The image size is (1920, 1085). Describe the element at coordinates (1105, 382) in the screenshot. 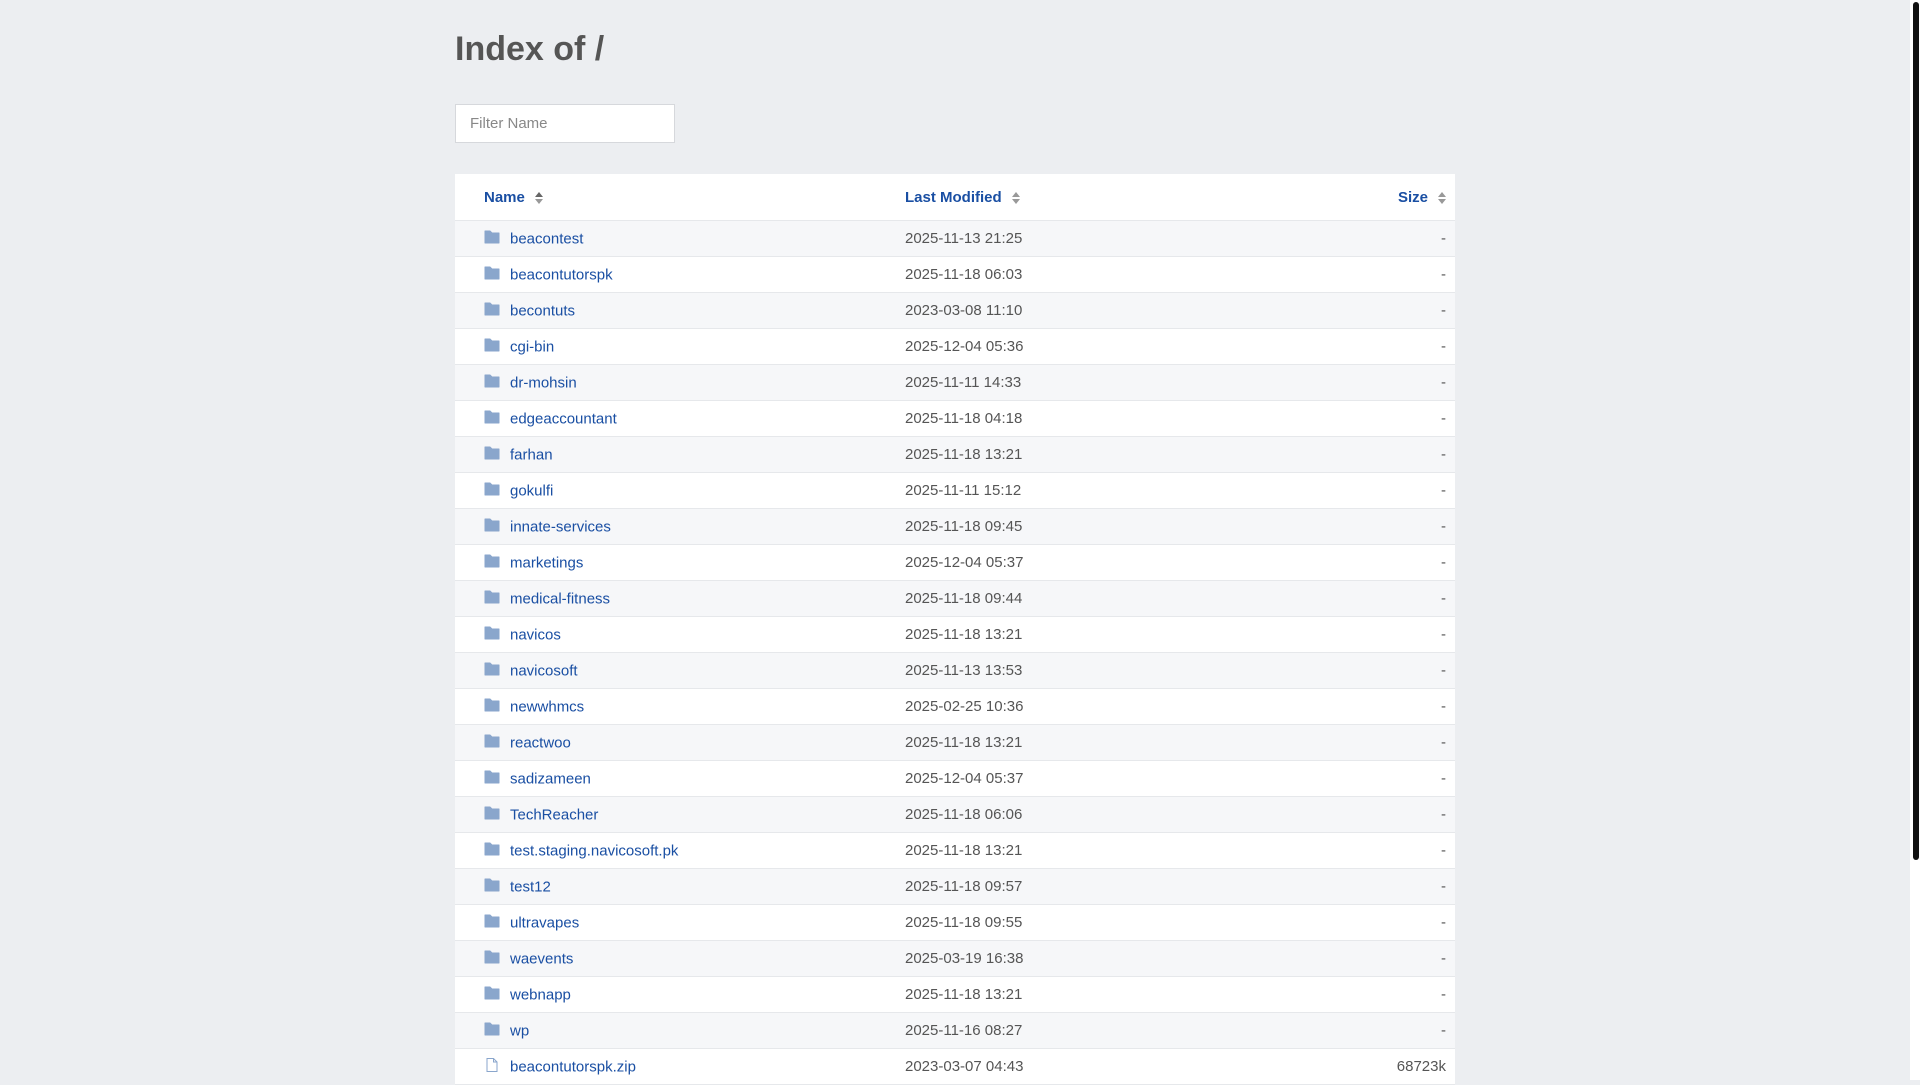

I see `modified-cell: 2025-11-11 14:33` at that location.